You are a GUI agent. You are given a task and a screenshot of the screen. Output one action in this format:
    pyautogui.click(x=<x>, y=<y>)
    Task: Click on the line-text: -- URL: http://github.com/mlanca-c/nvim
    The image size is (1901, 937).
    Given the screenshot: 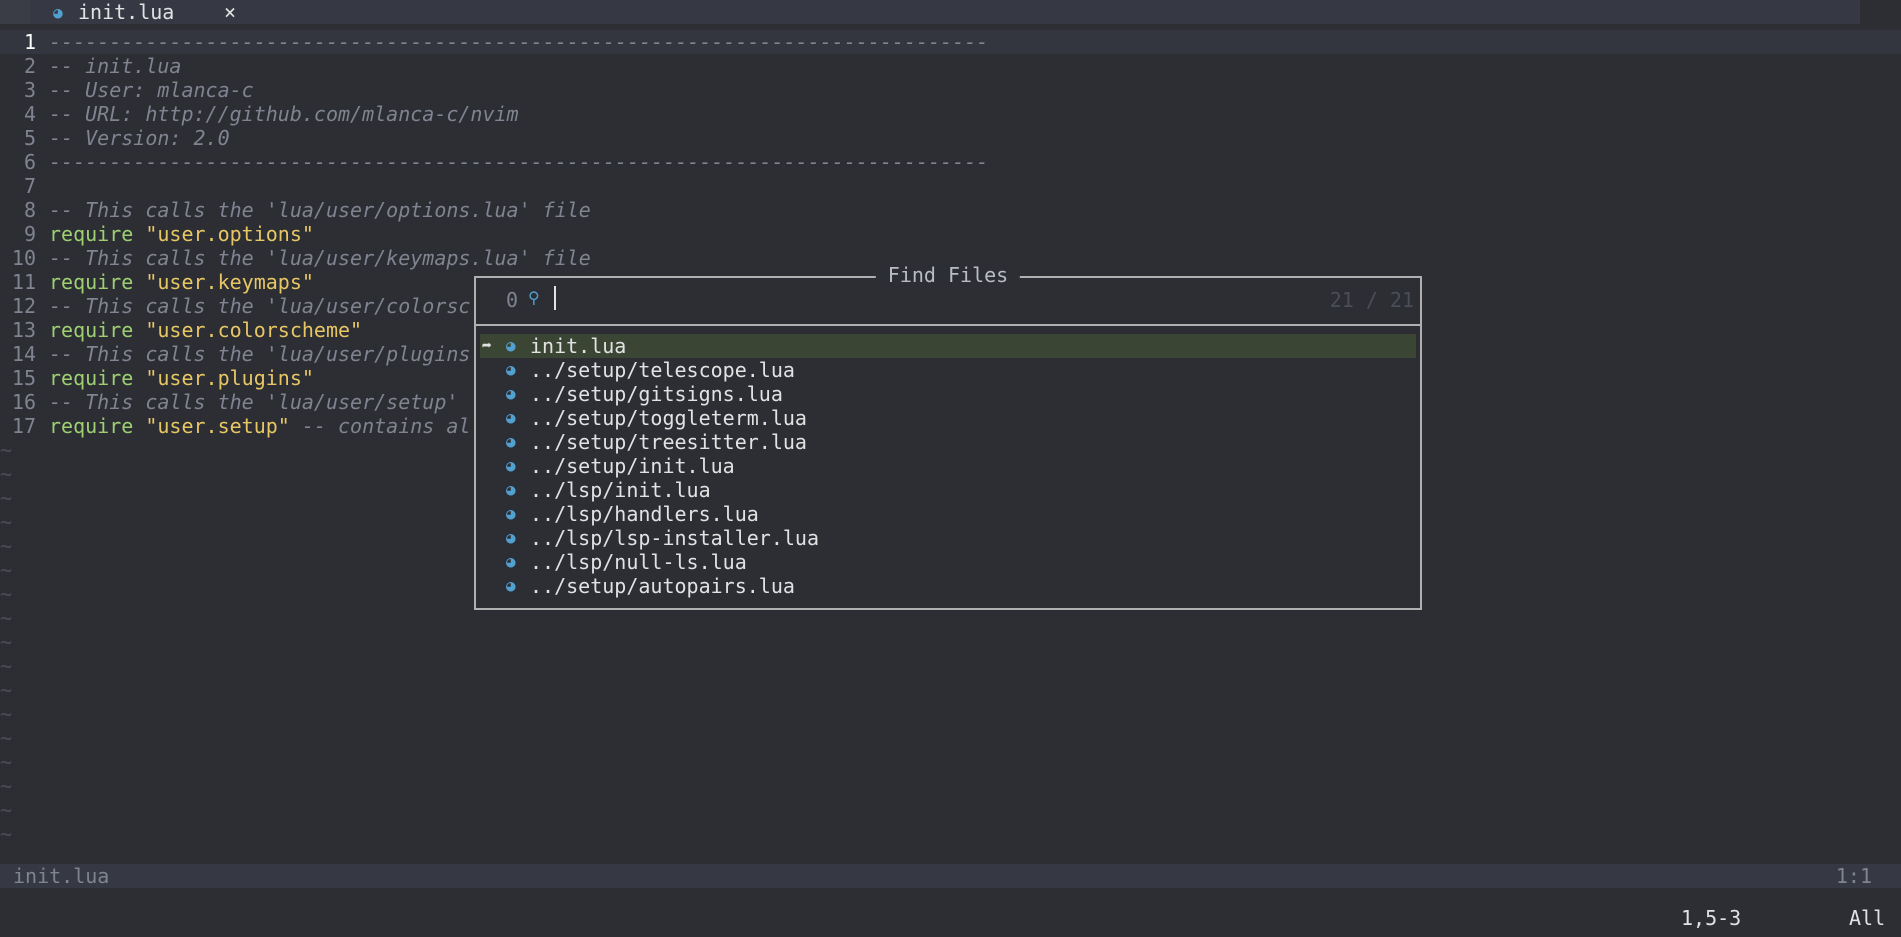 What is the action you would take?
    pyautogui.click(x=284, y=114)
    